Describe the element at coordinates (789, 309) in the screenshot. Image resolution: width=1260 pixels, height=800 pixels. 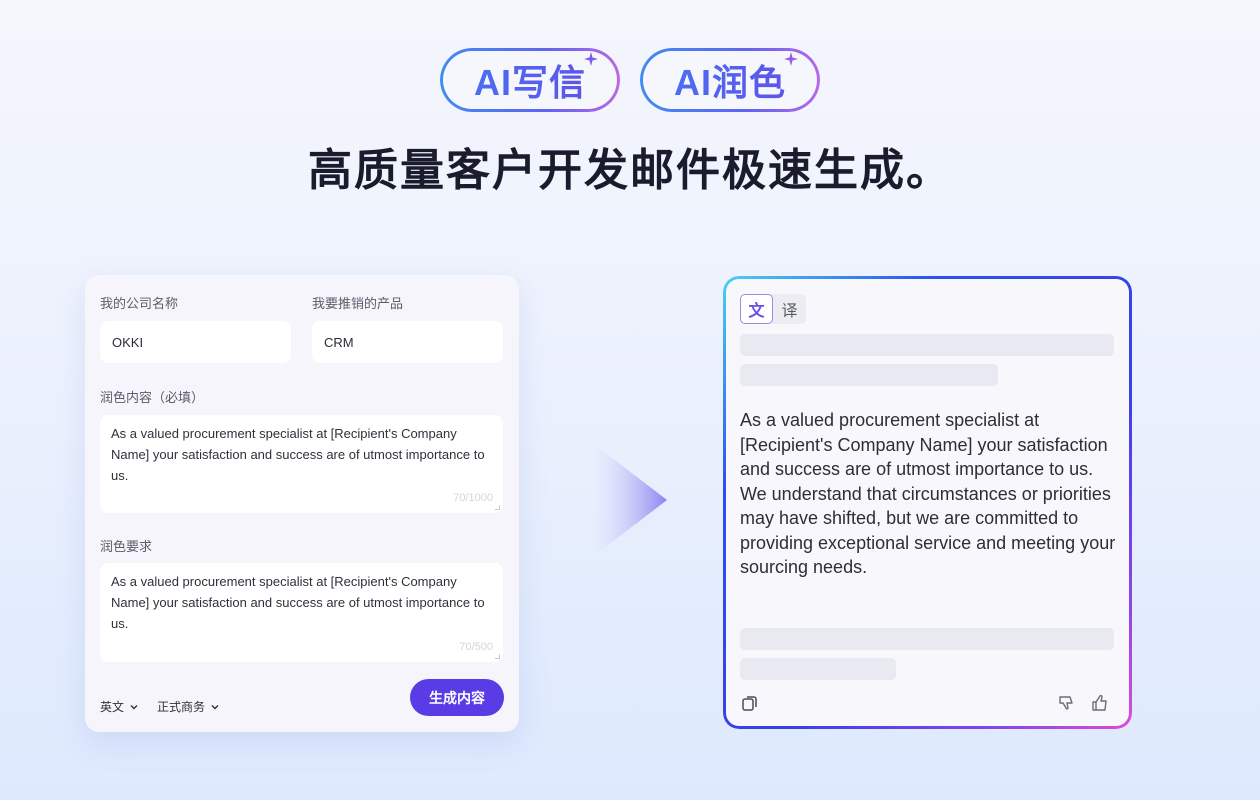
I see `tab-translate: 译` at that location.